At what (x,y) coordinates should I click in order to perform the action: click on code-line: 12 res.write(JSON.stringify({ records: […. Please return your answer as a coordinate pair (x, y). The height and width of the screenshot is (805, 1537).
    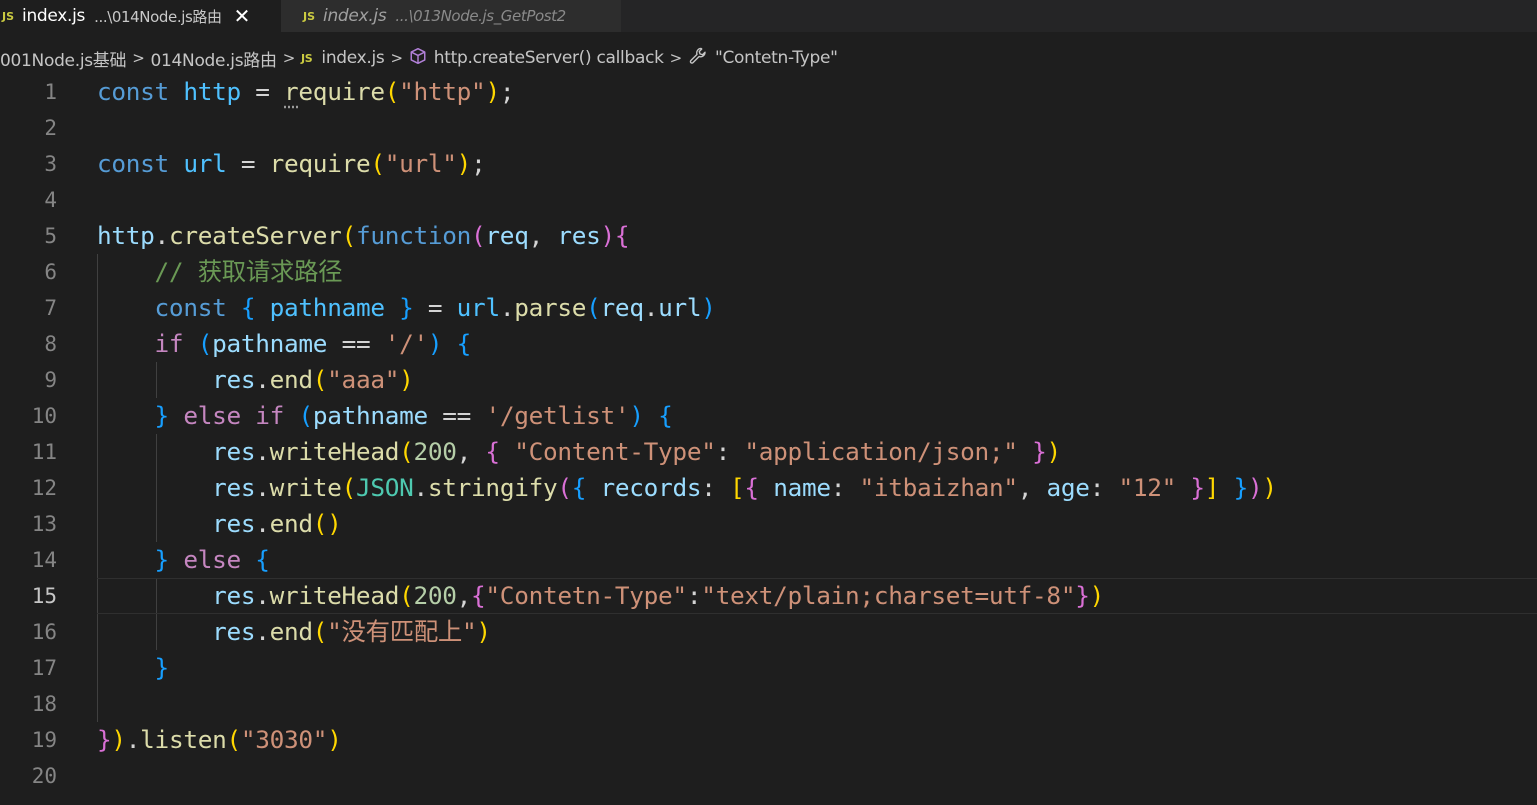
    Looking at the image, I should click on (768, 488).